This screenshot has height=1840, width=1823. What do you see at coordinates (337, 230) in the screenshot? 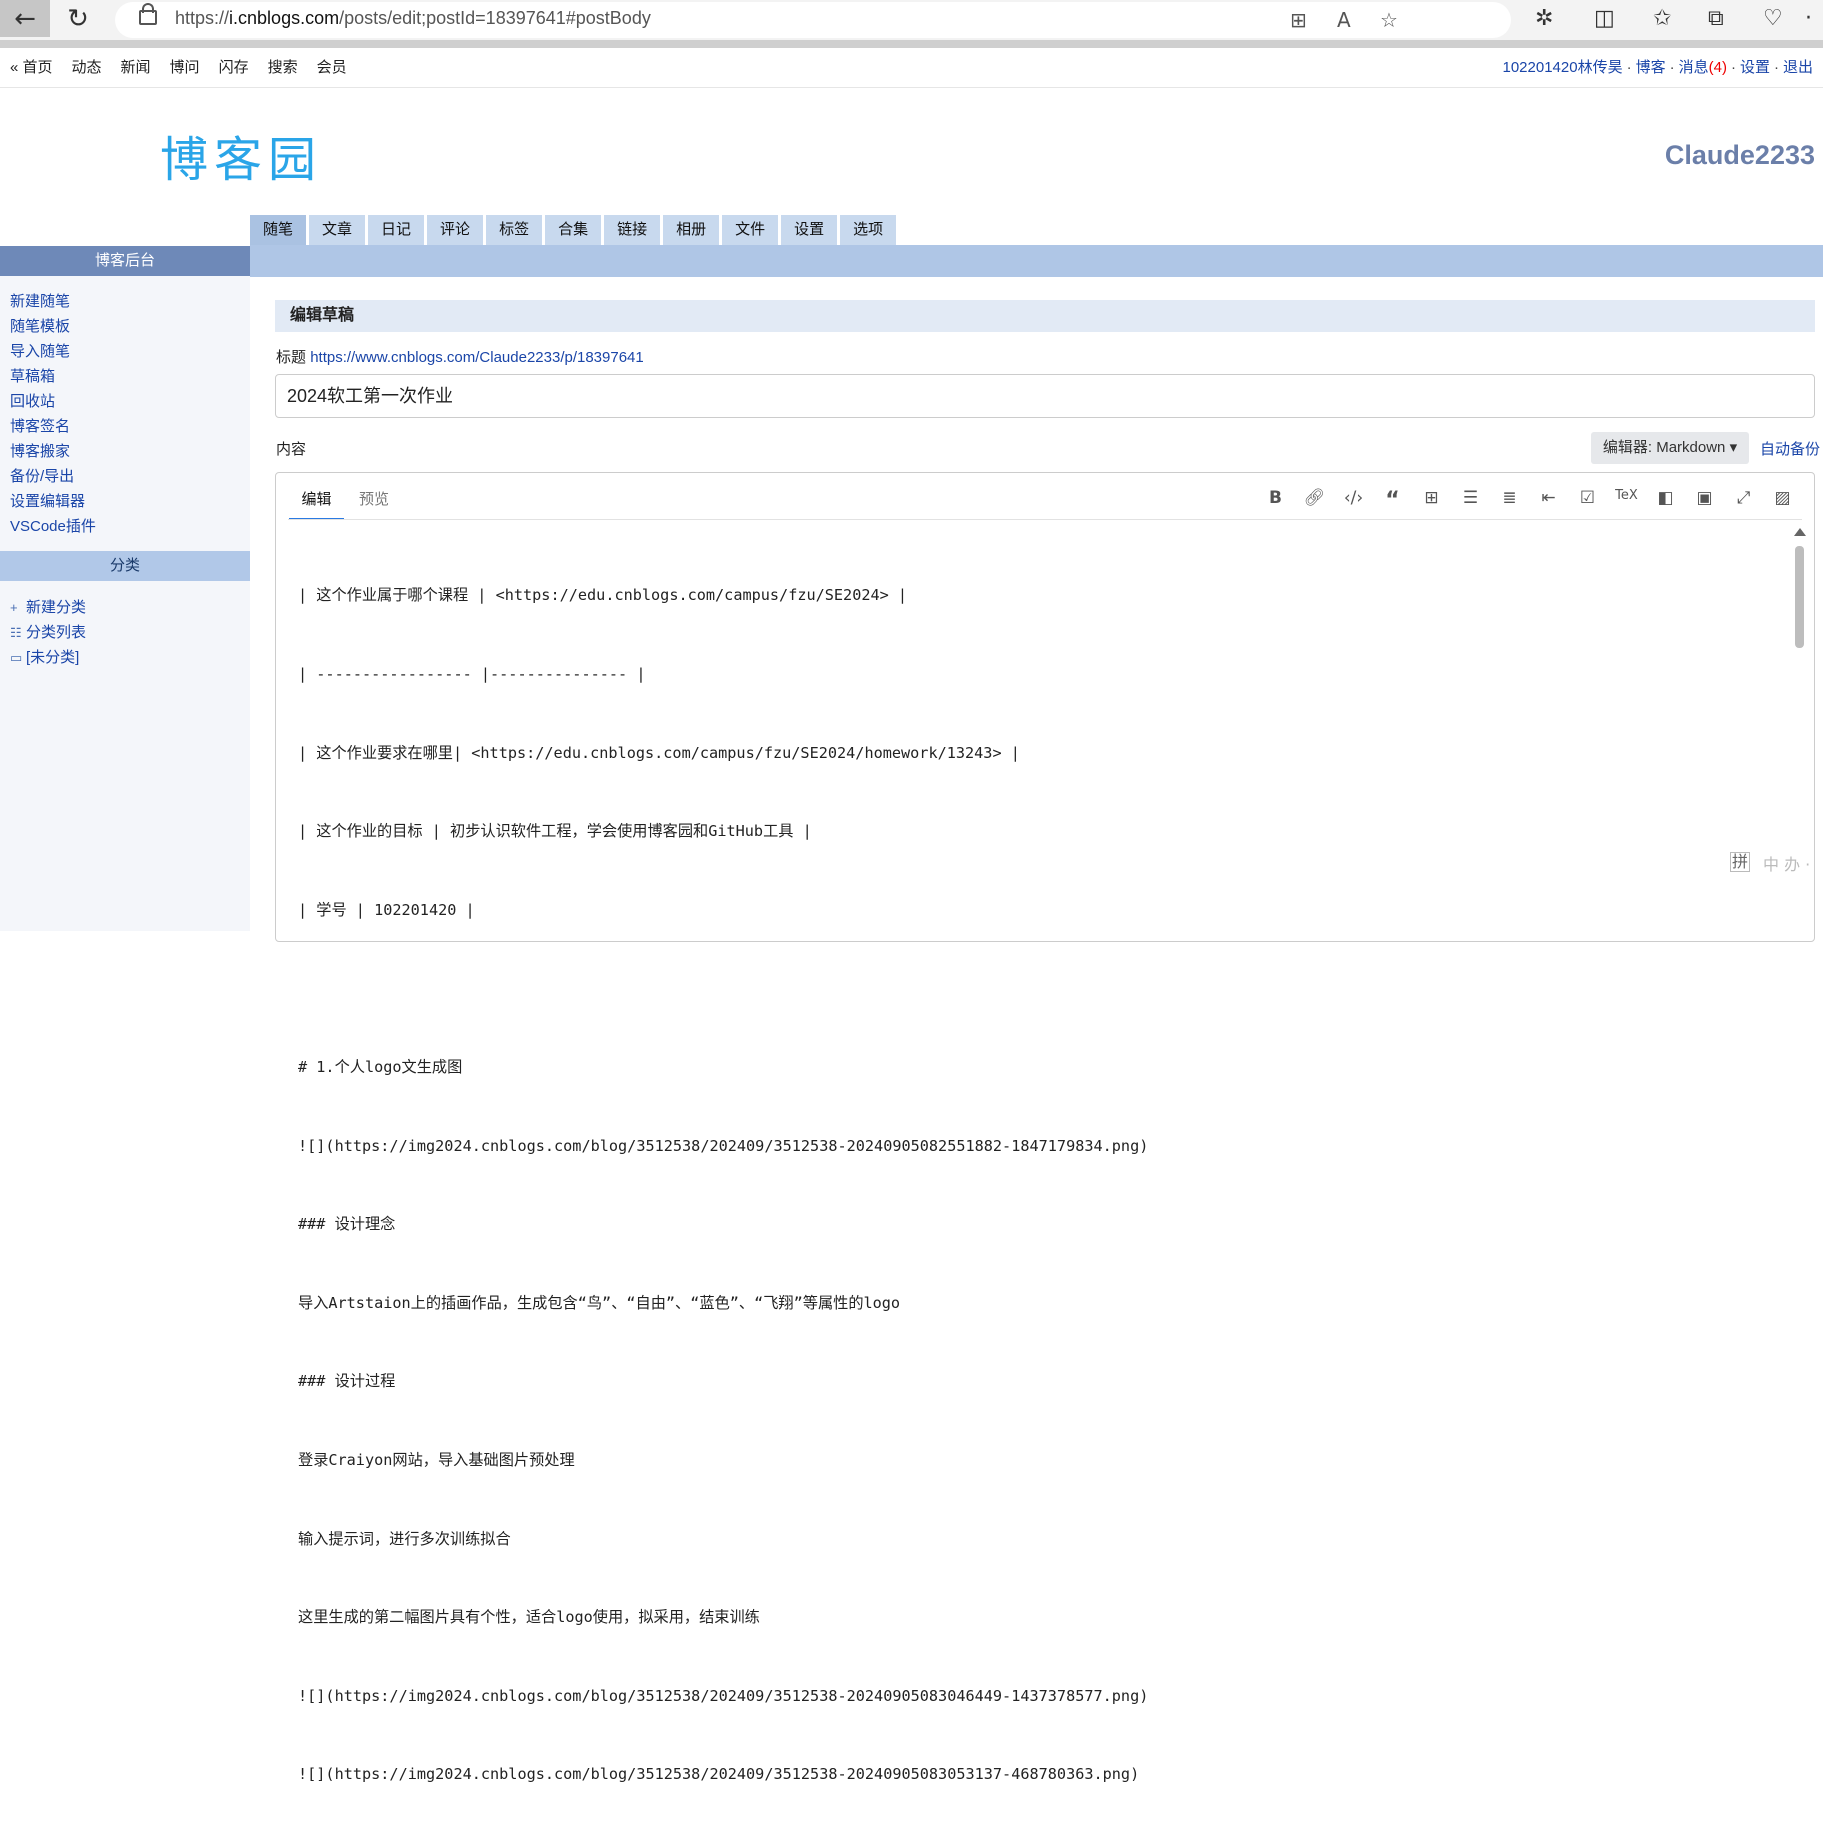
I see `tab-articles: 文章` at bounding box center [337, 230].